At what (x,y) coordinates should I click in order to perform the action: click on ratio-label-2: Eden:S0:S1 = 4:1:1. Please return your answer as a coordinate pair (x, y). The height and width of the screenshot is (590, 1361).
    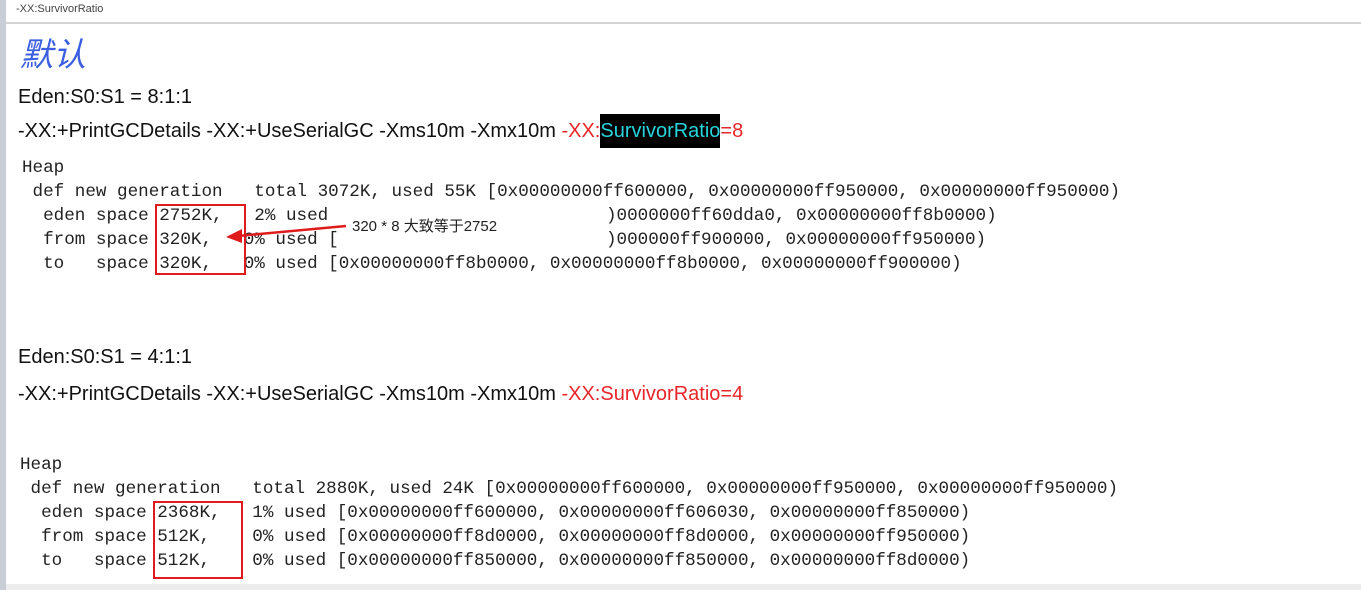
    Looking at the image, I should click on (105, 357).